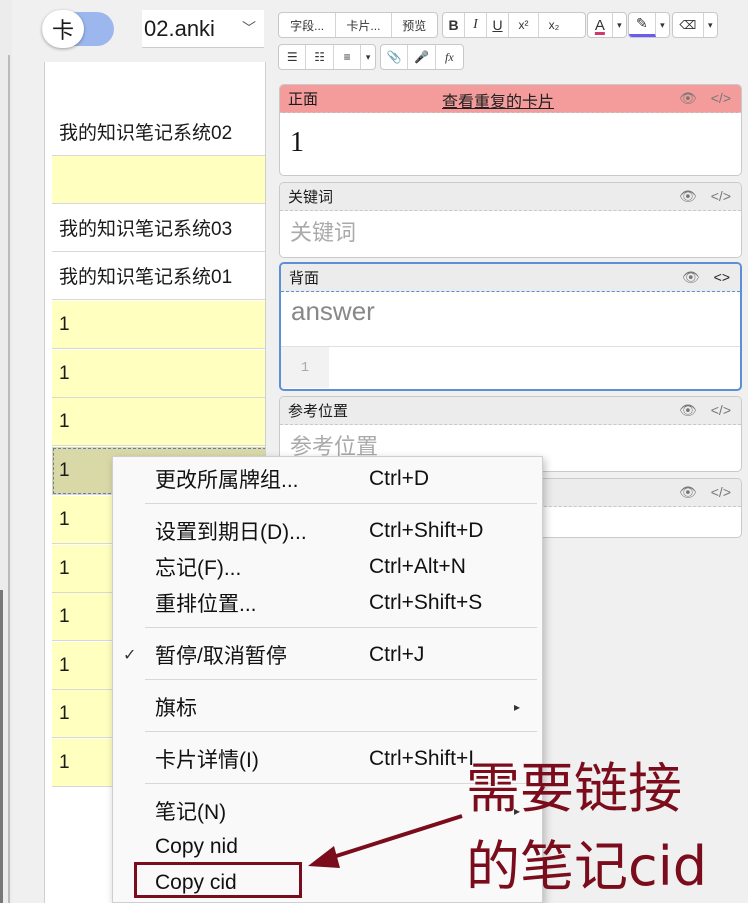 The height and width of the screenshot is (903, 748). What do you see at coordinates (327, 479) in the screenshot?
I see `menu-item-change-deck: 更改所属牌组... Ctrl+D` at bounding box center [327, 479].